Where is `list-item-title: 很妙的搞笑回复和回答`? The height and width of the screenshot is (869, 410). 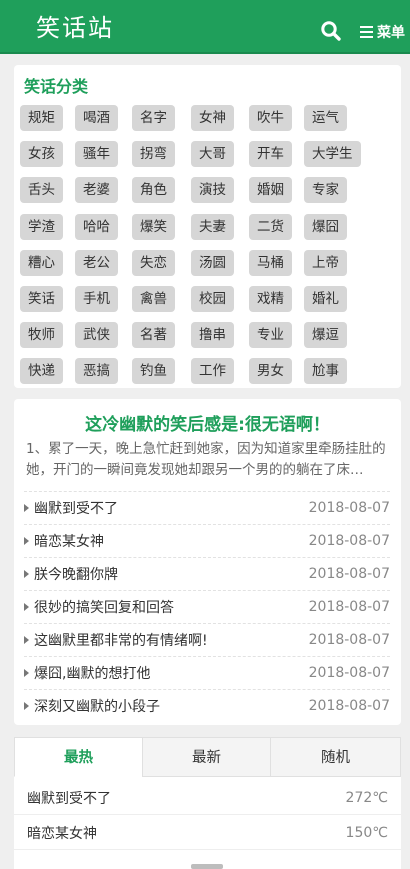 list-item-title: 很妙的搞笑回复和回答 is located at coordinates (171, 607).